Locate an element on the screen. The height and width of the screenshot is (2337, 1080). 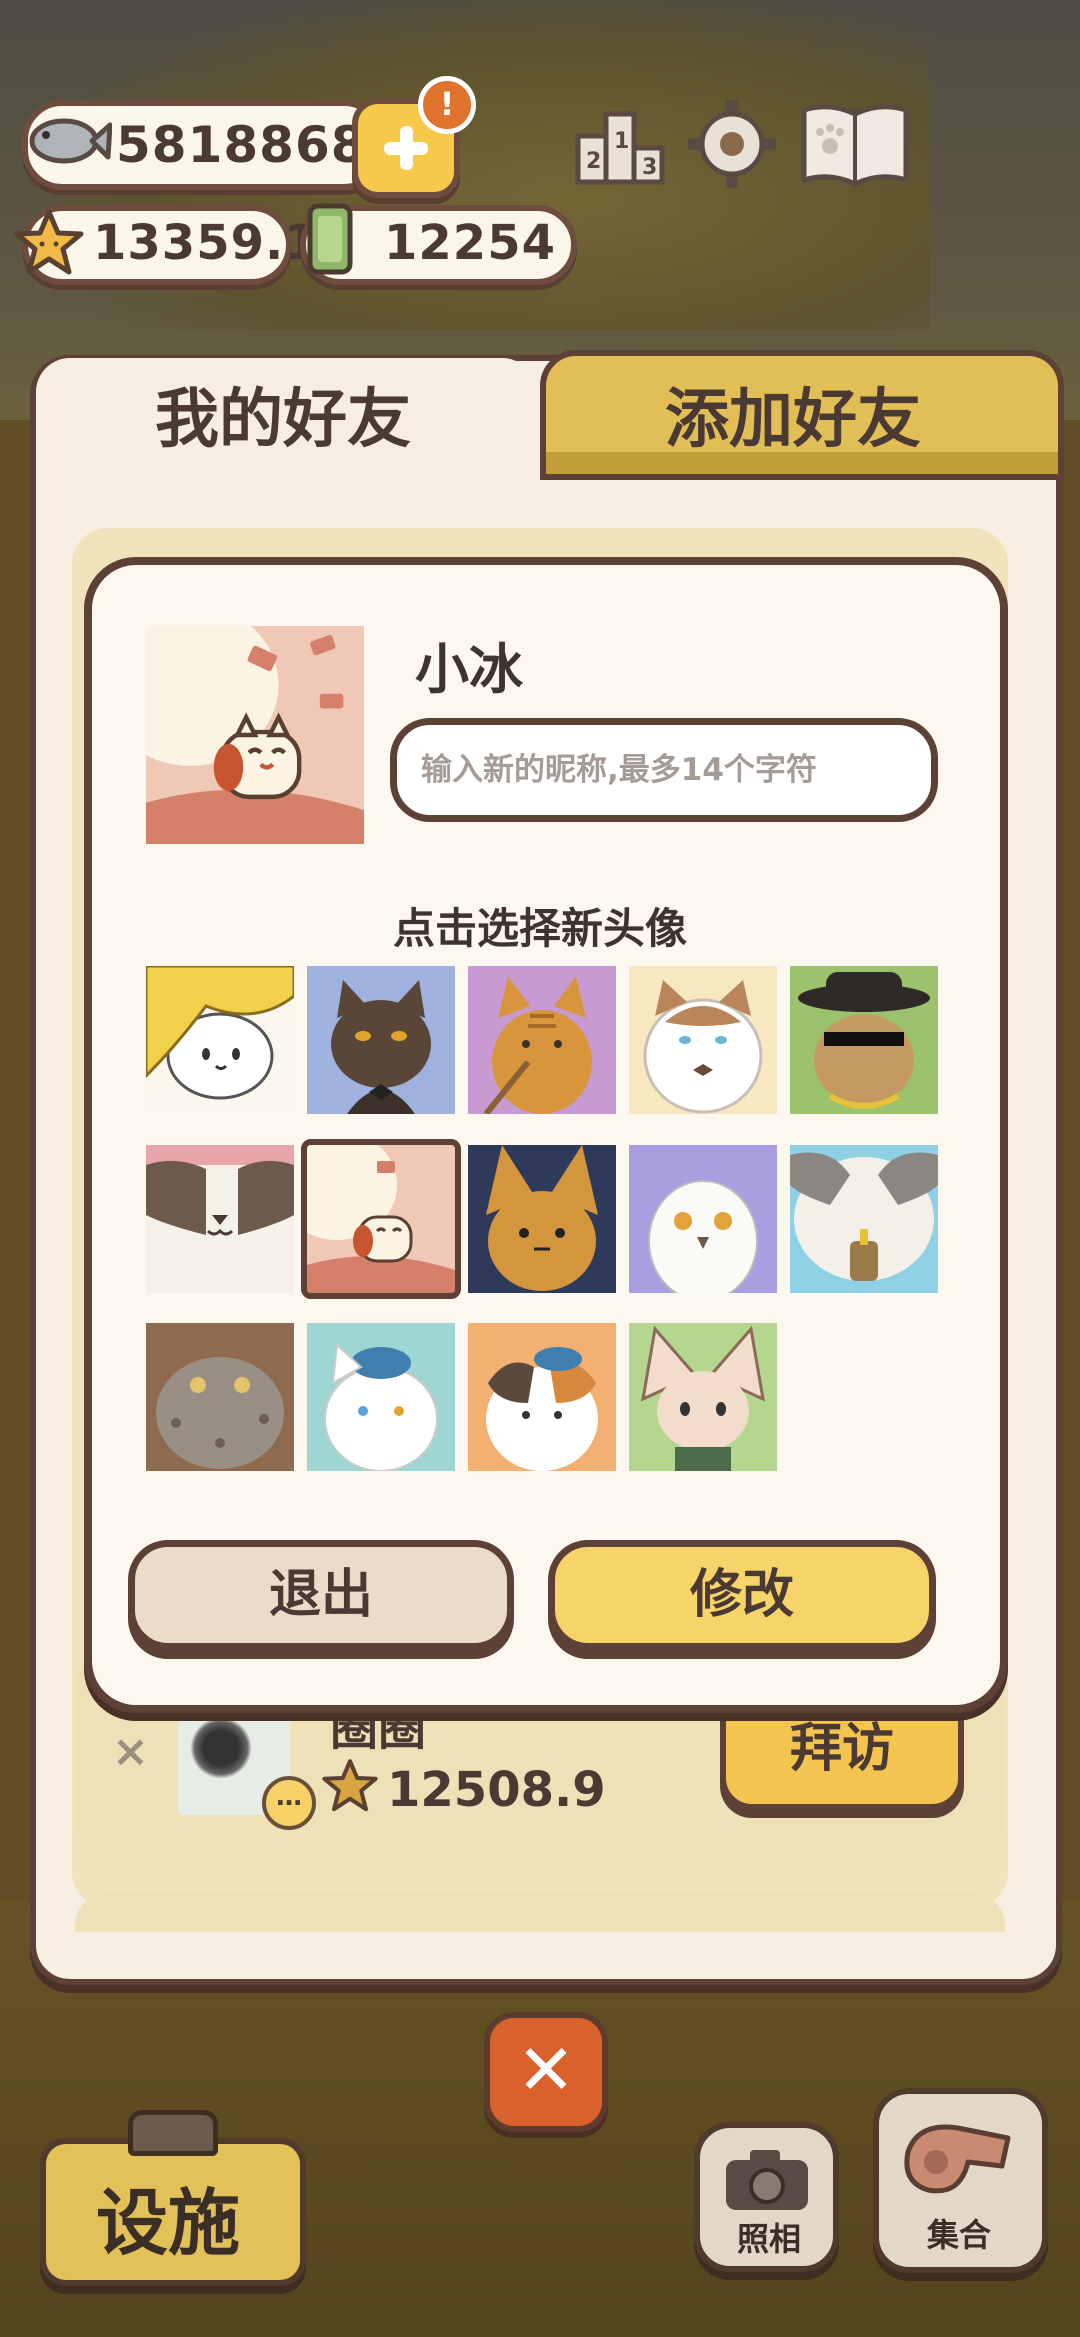
blonde-hair-cat-icon is located at coordinates (220, 1040).